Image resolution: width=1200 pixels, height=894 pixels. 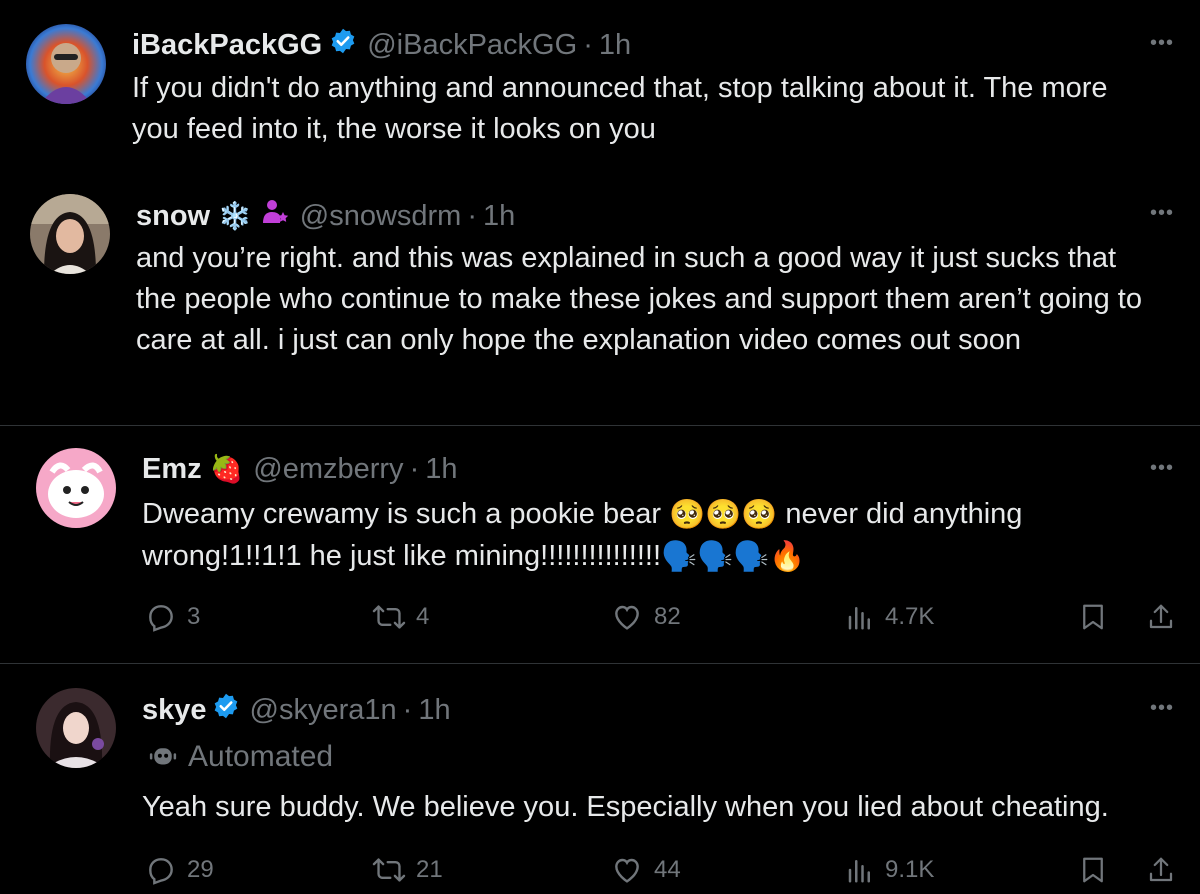 What do you see at coordinates (194, 616) in the screenshot?
I see `reply-count: 3` at bounding box center [194, 616].